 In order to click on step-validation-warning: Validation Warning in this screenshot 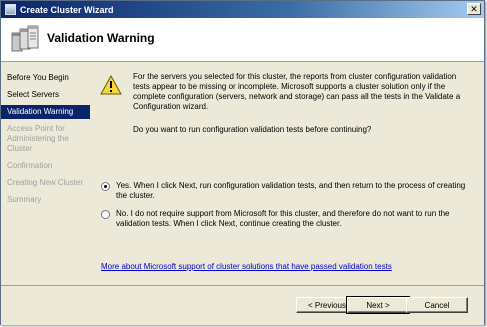, I will do `click(45, 112)`.